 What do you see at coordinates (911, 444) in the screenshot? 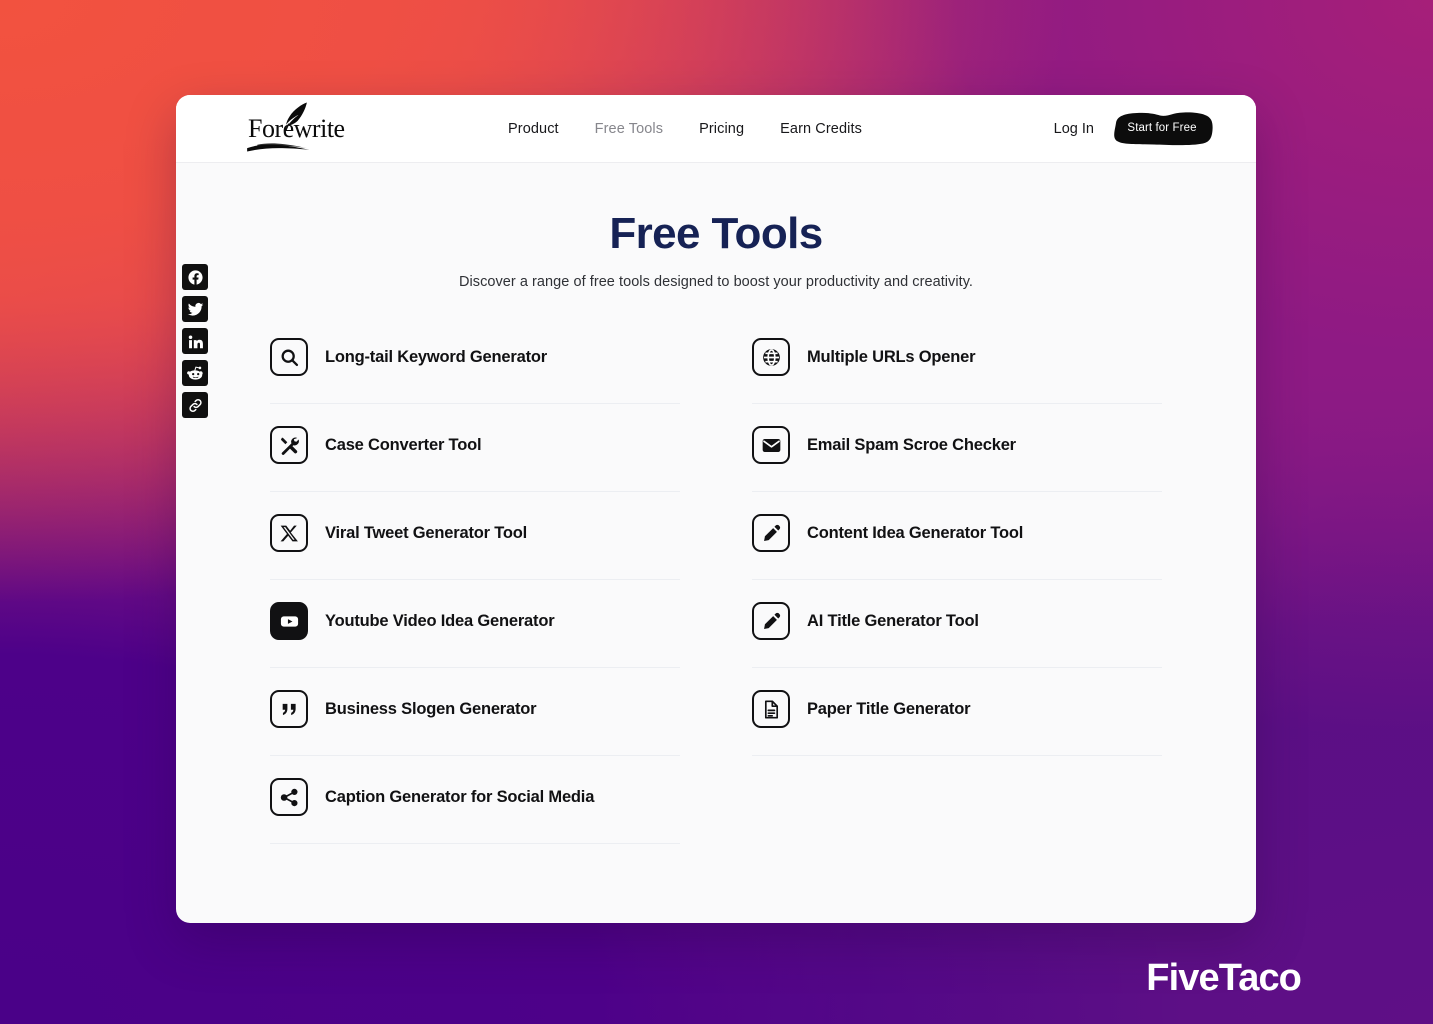
I see `tool-label: Email Spam Scroe Checker` at bounding box center [911, 444].